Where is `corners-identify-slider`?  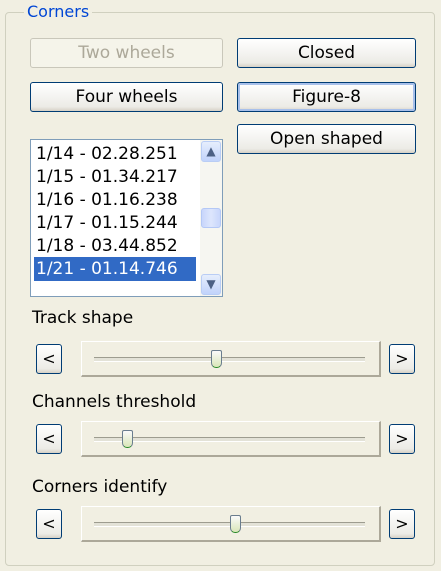 corners-identify-slider is located at coordinates (231, 524).